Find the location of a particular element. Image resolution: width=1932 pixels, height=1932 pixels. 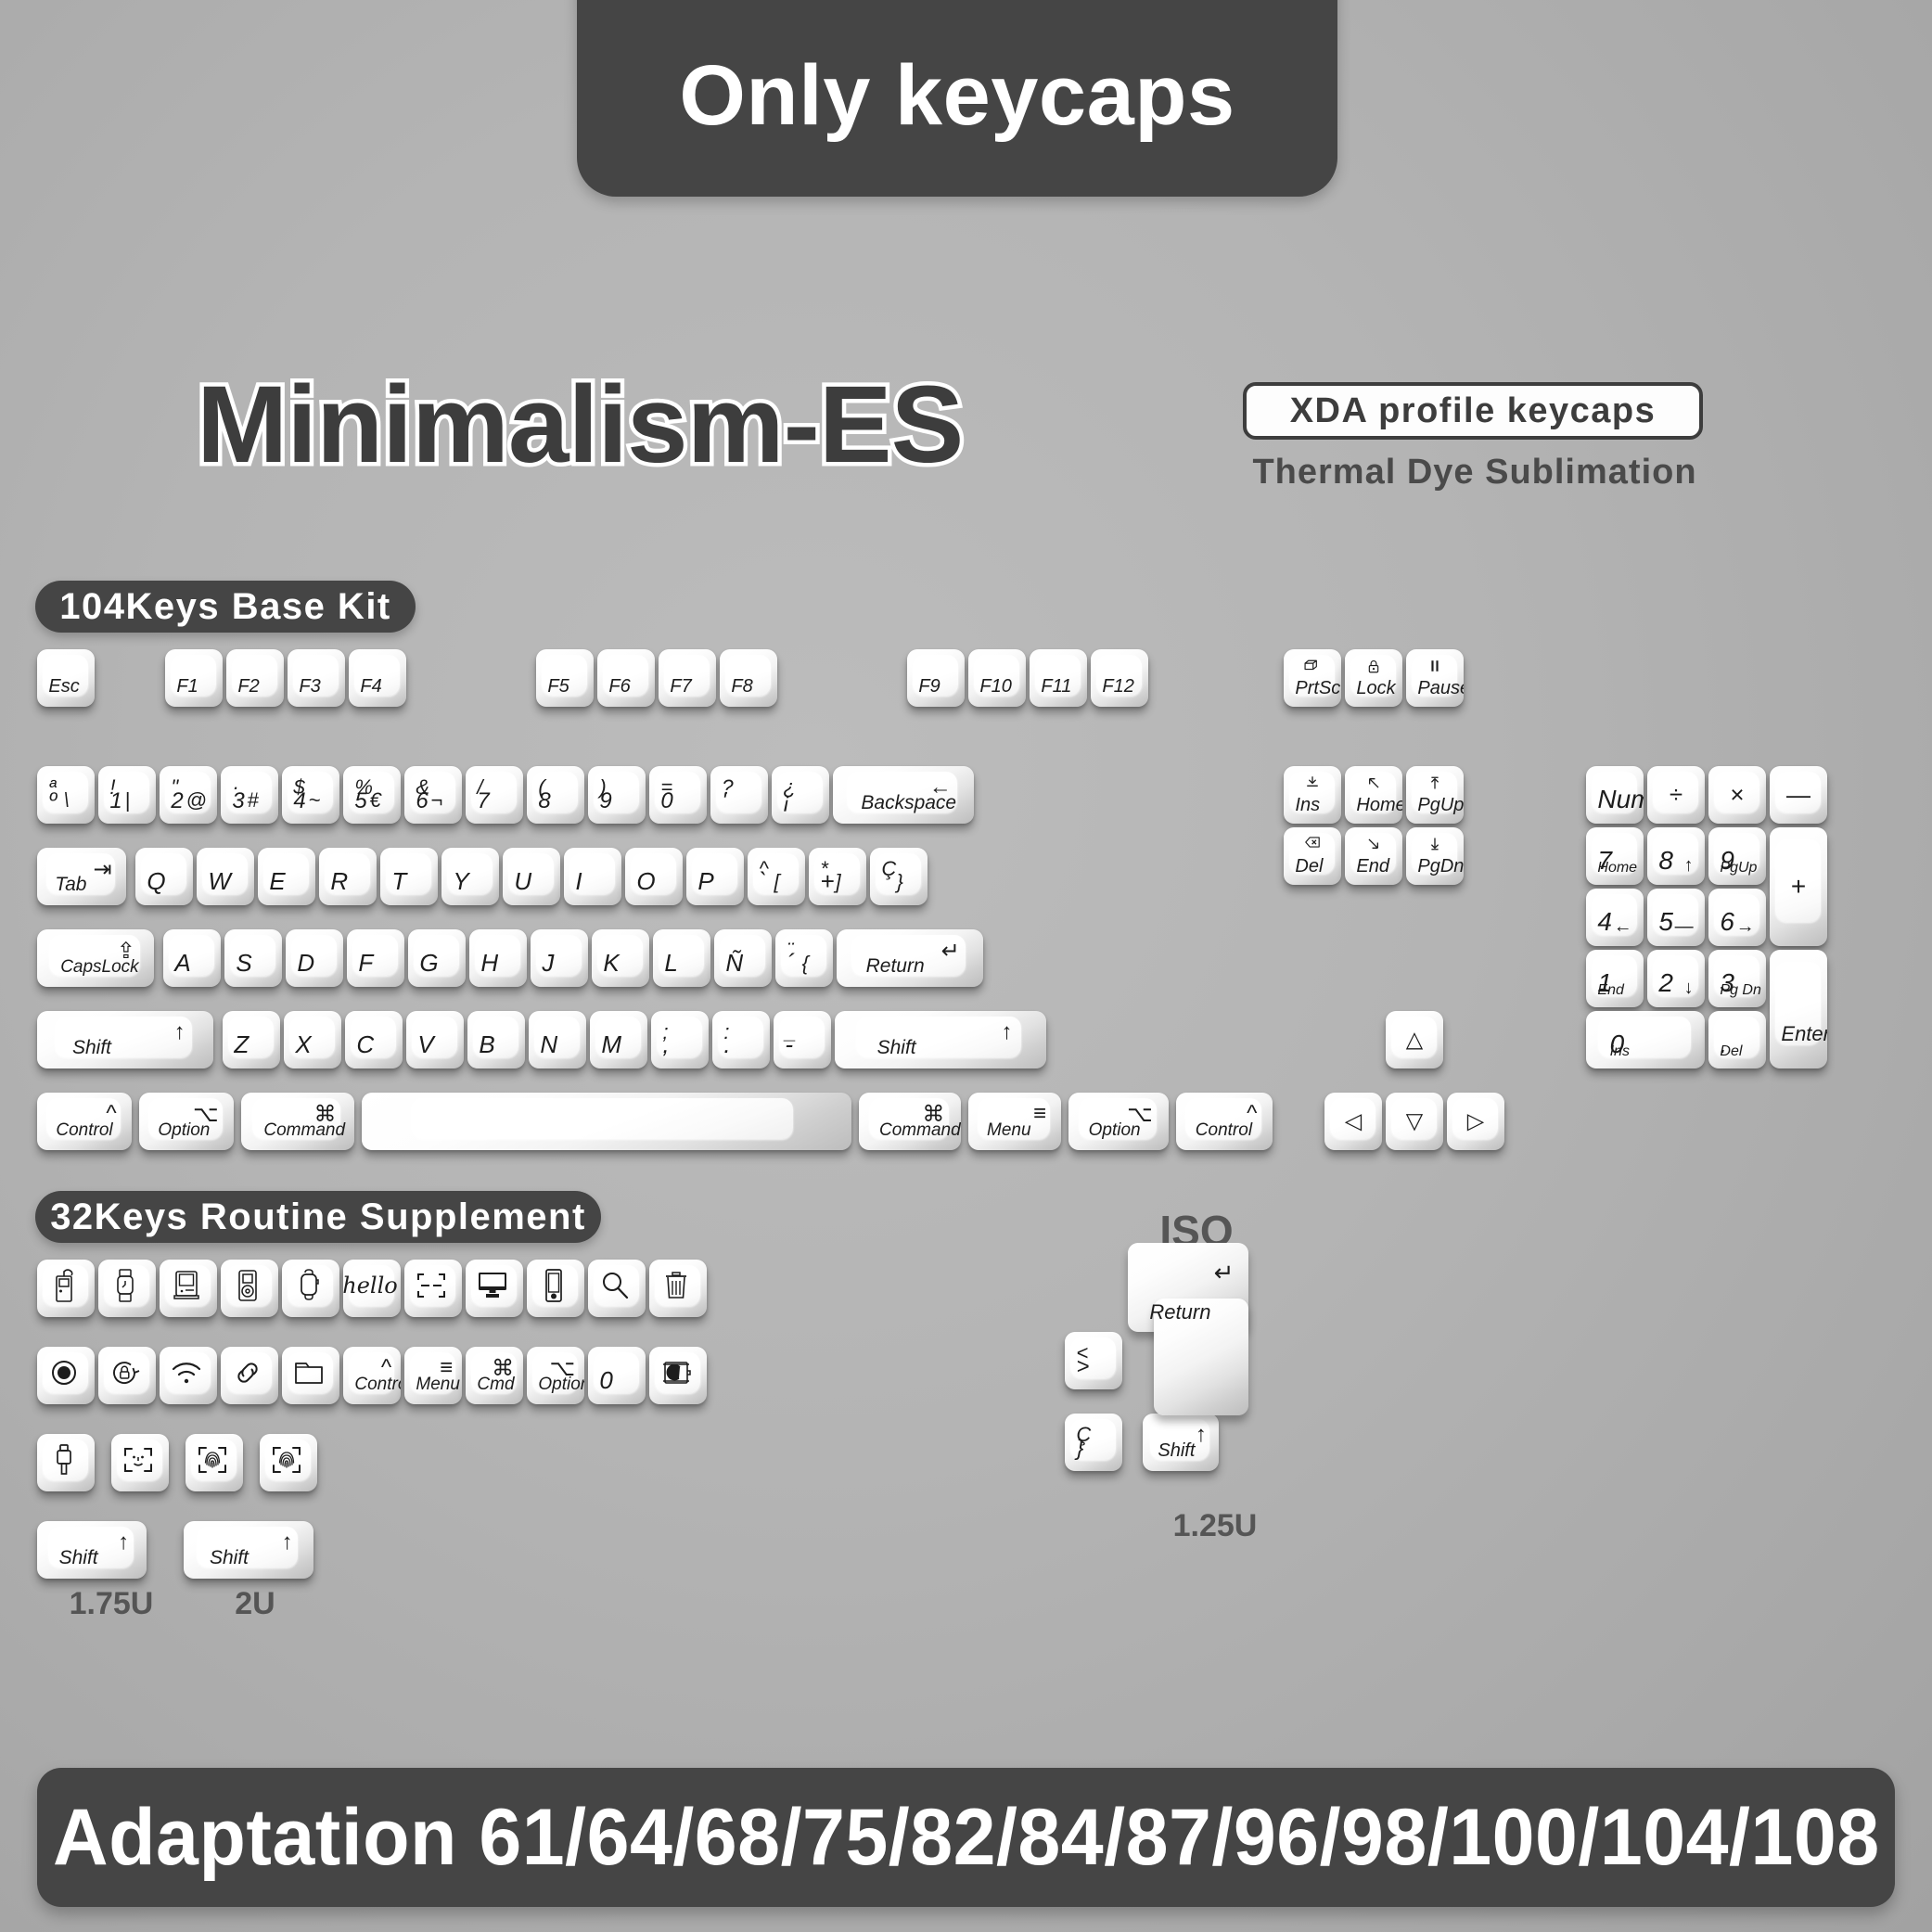

key-apple-watch-band is located at coordinates (127, 1288).